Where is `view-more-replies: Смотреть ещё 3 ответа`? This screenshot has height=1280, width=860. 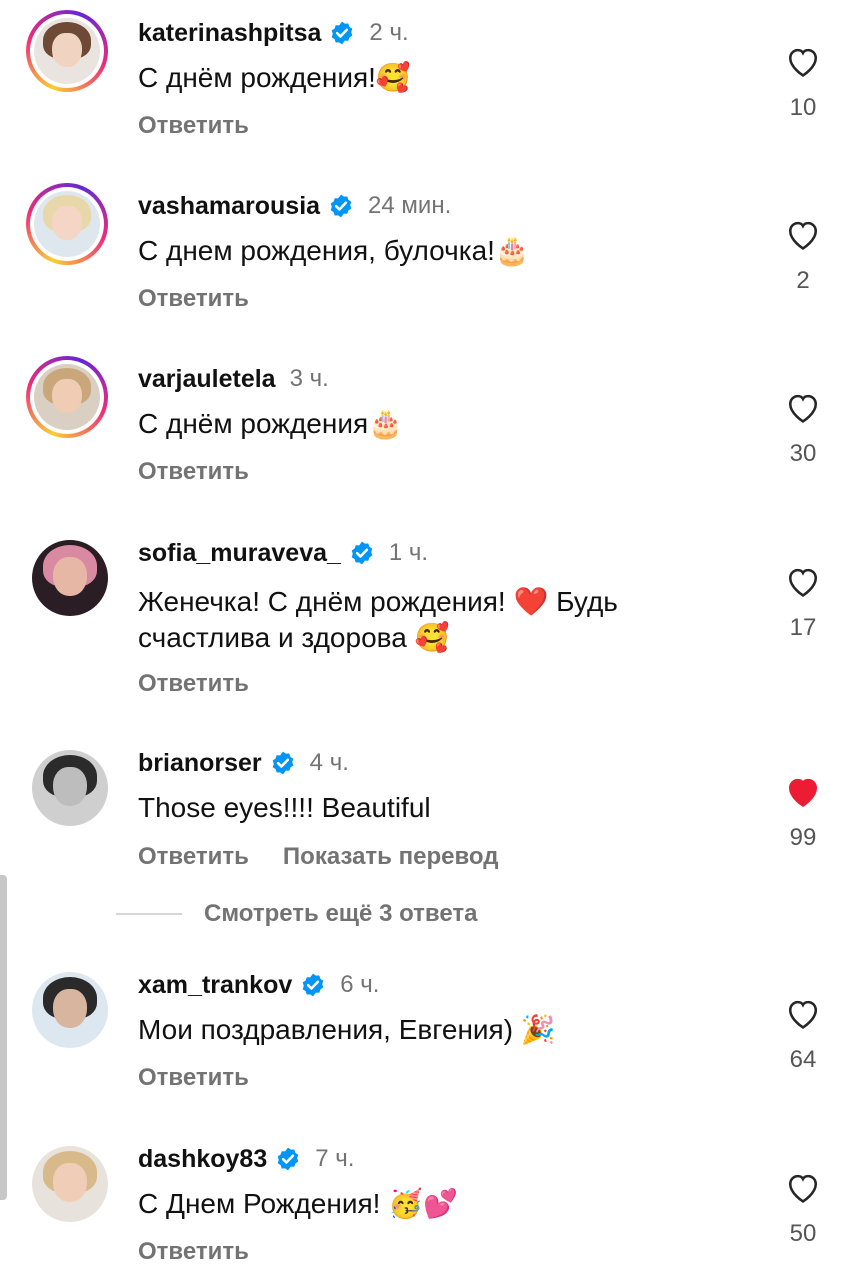 view-more-replies: Смотреть ещё 3 ответа is located at coordinates (296, 914).